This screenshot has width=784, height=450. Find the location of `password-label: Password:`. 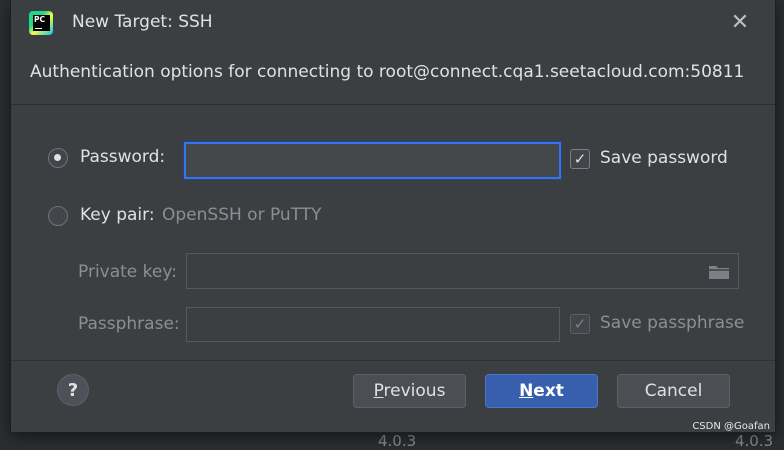

password-label: Password: is located at coordinates (122, 157).